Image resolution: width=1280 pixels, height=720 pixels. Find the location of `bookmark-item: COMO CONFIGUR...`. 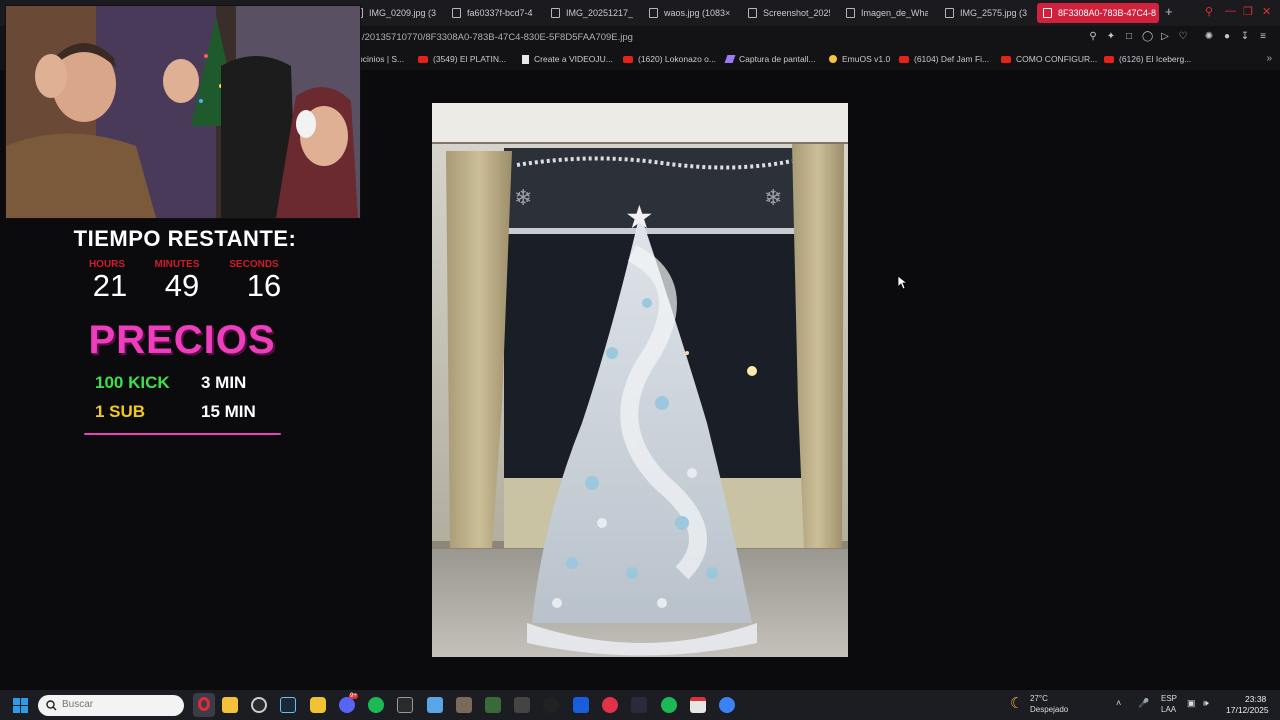

bookmark-item: COMO CONFIGUR... is located at coordinates (1049, 59).